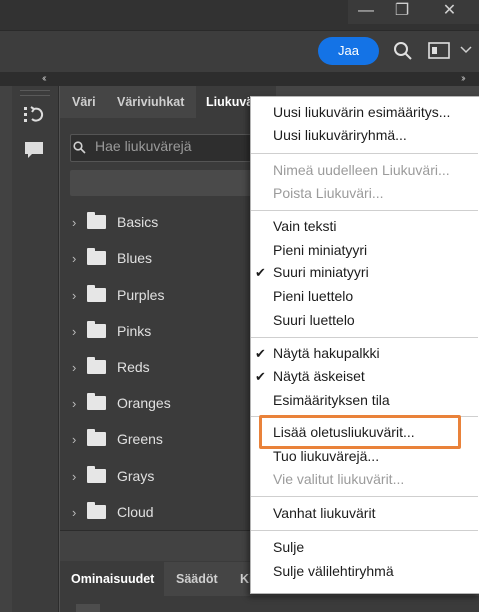 This screenshot has width=479, height=612. I want to click on tab-adjustments: Säädöt, so click(198, 579).